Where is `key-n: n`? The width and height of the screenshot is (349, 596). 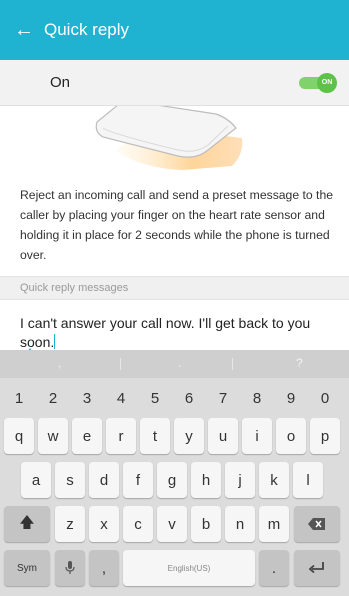
key-n: n is located at coordinates (240, 524).